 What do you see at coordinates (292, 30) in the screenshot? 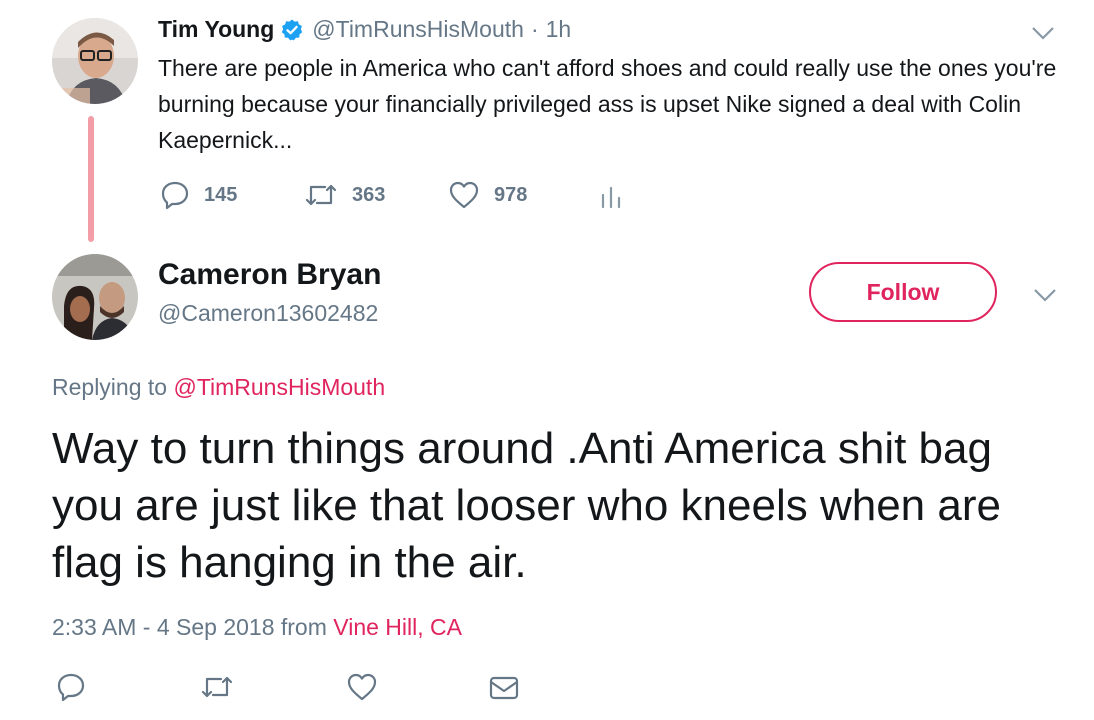
I see `verified-badge-icon` at bounding box center [292, 30].